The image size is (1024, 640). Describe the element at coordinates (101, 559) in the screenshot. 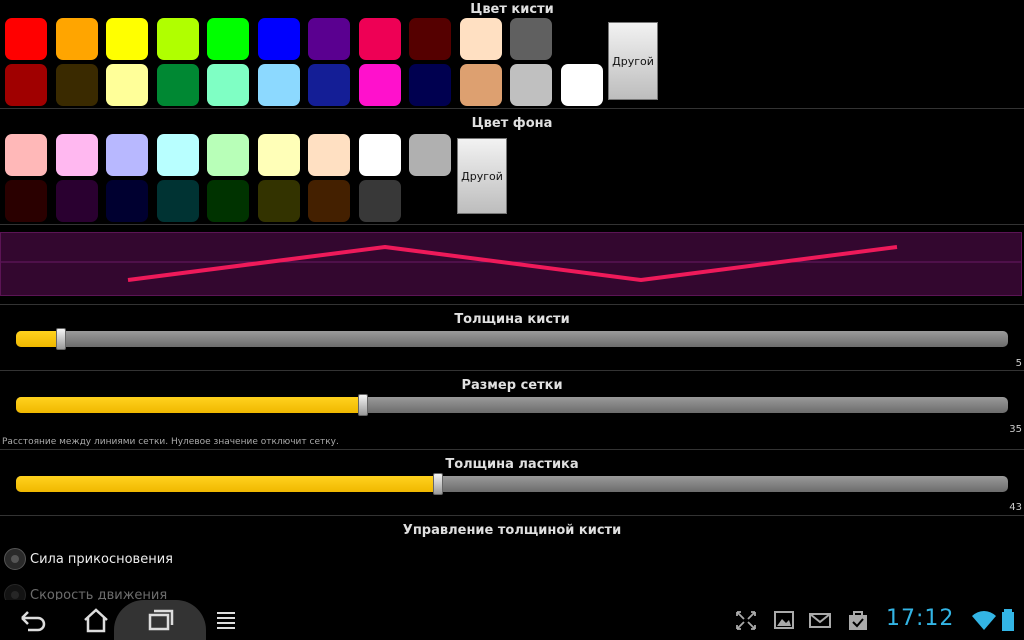

I see `radio-label-pressure: Сила прикосновения` at that location.